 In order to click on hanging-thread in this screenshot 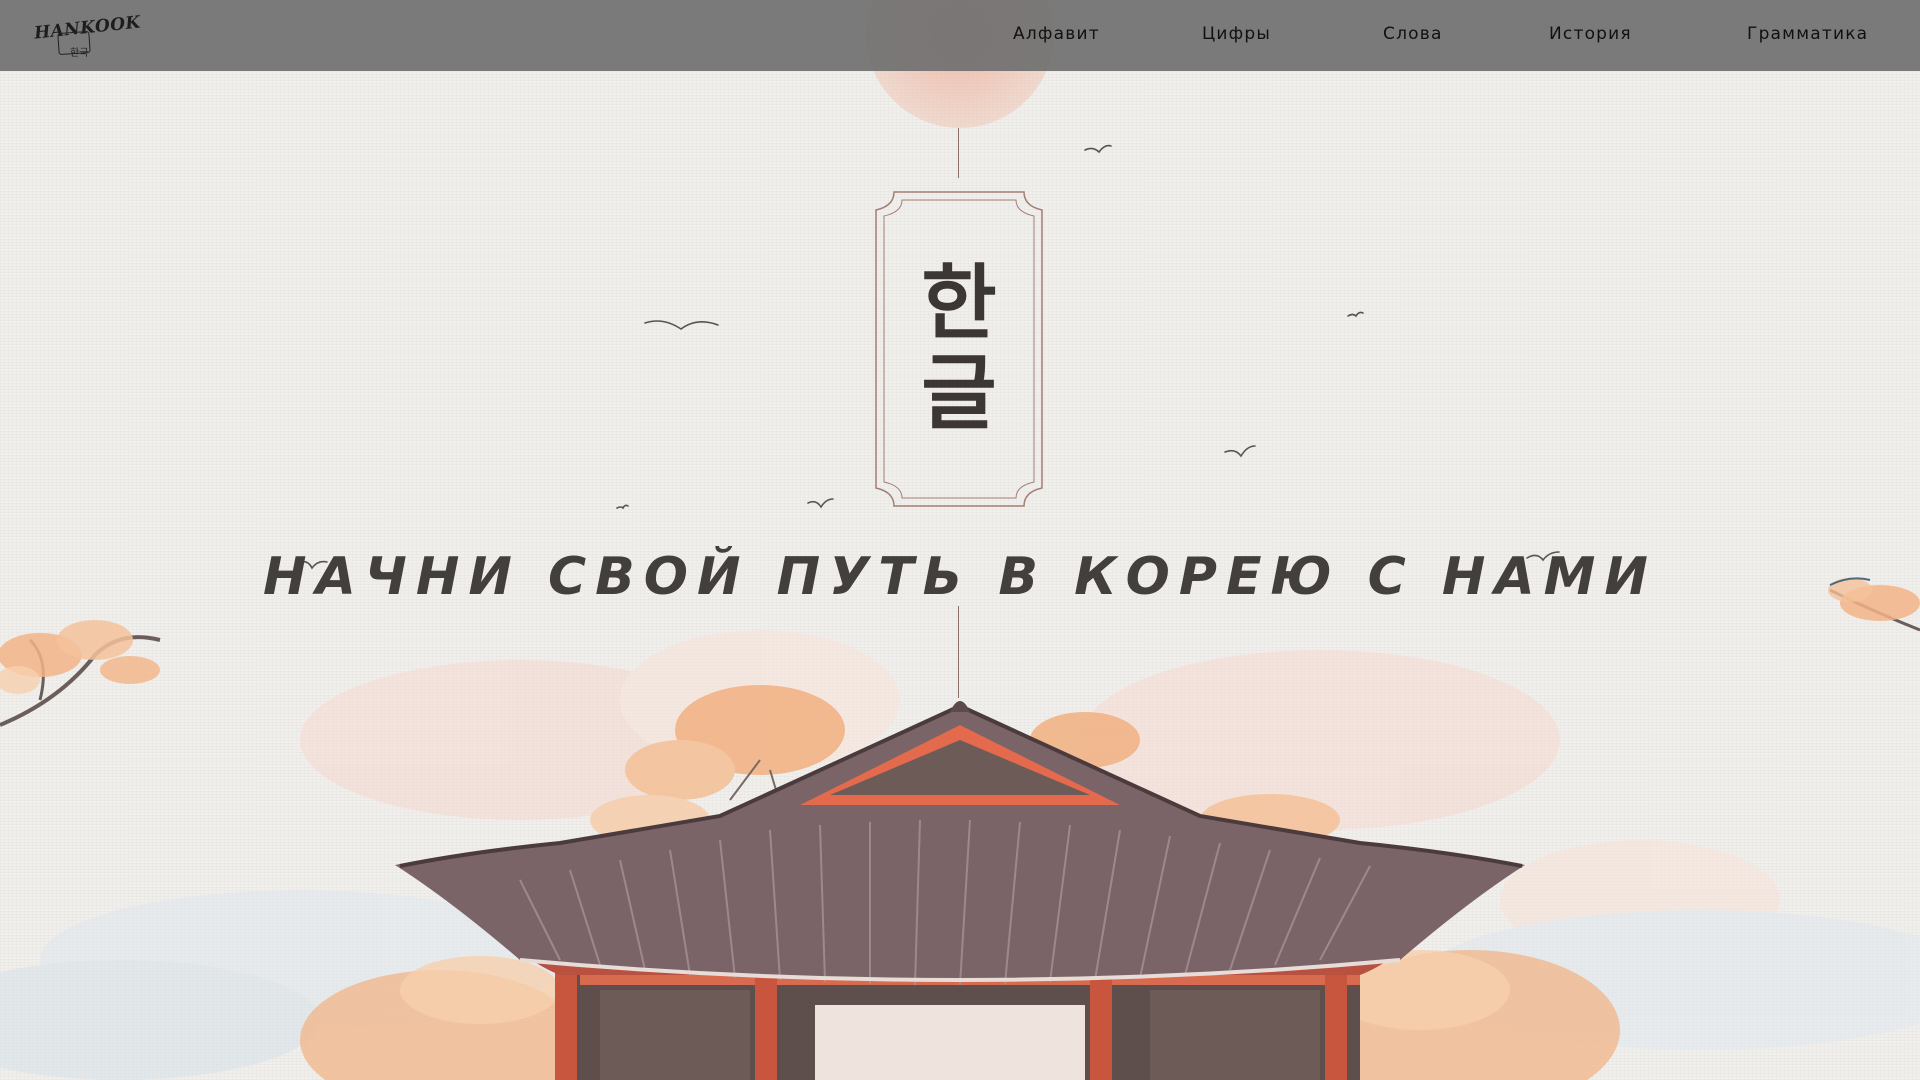, I will do `click(958, 153)`.